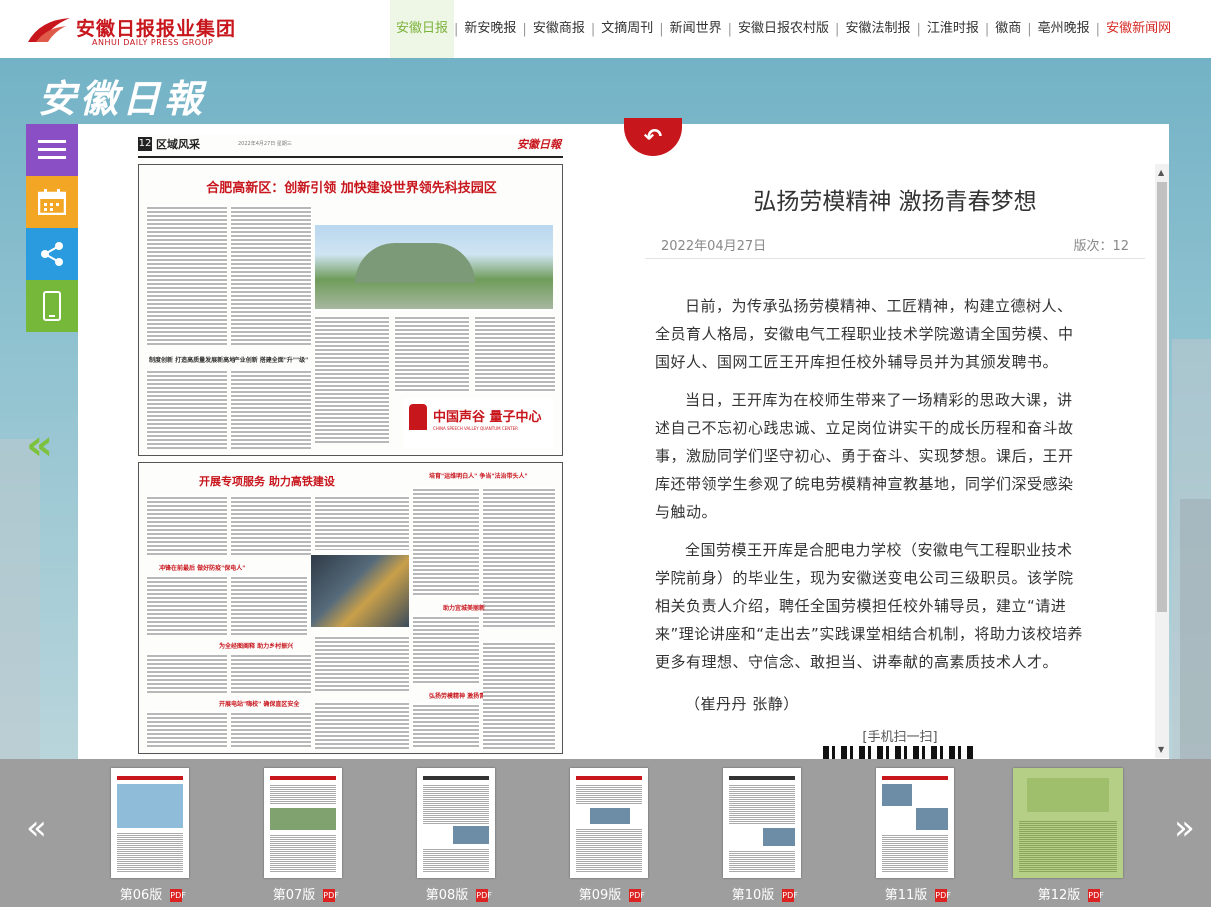  I want to click on site-logo: 安徽日报报业集团 ANHUI DAILY PRESS GROUP, so click(141, 31).